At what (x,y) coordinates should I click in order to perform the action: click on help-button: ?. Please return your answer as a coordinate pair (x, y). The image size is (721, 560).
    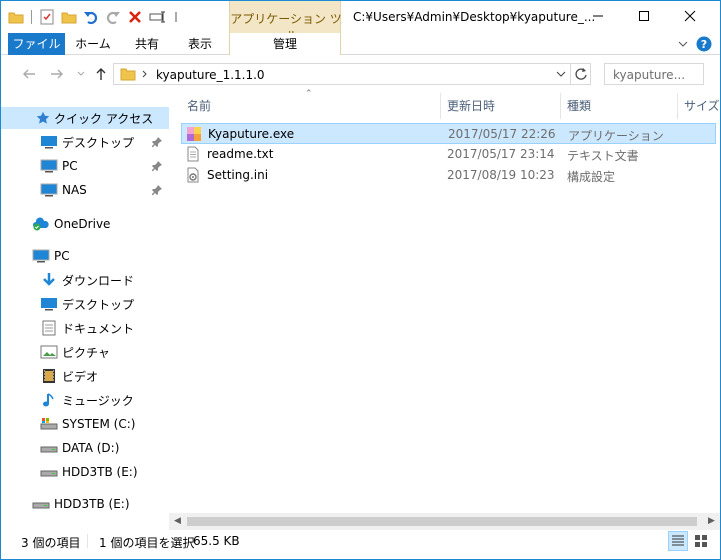
    Looking at the image, I should click on (704, 44).